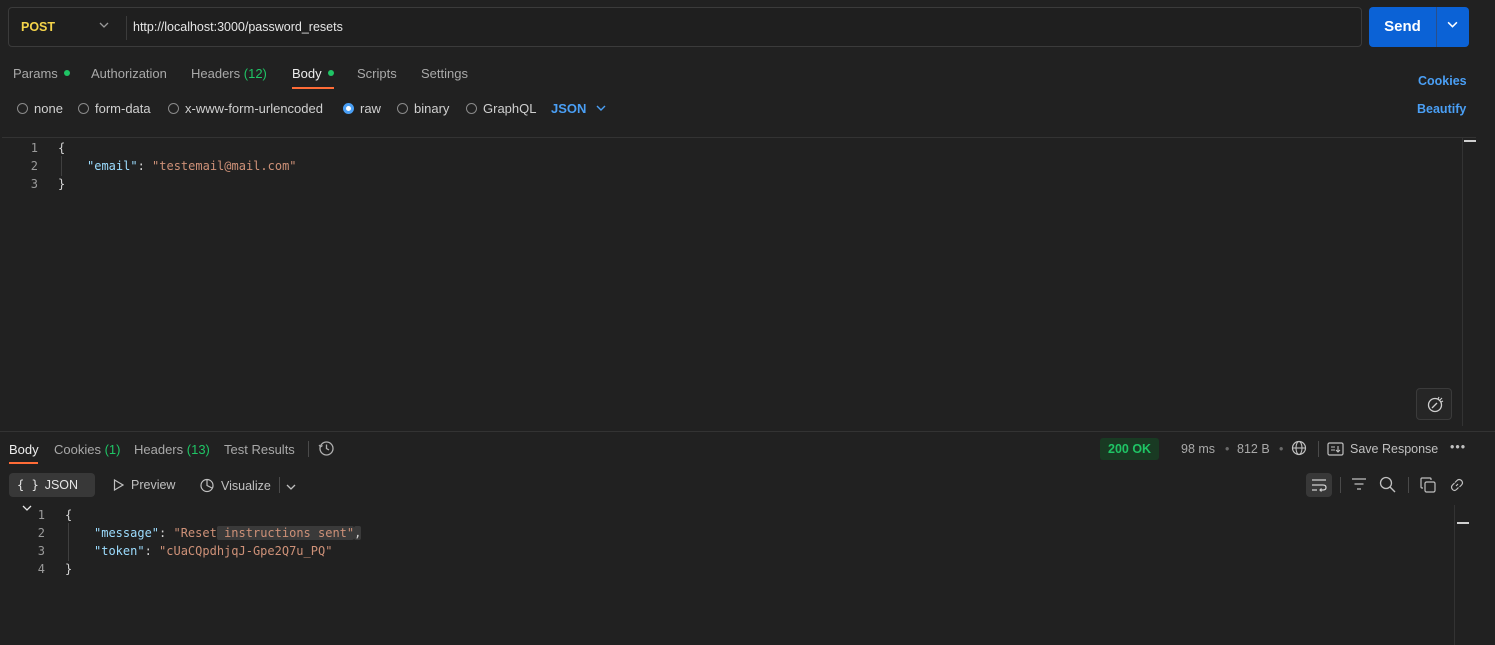  I want to click on wrap-lines-icon, so click(1319, 485).